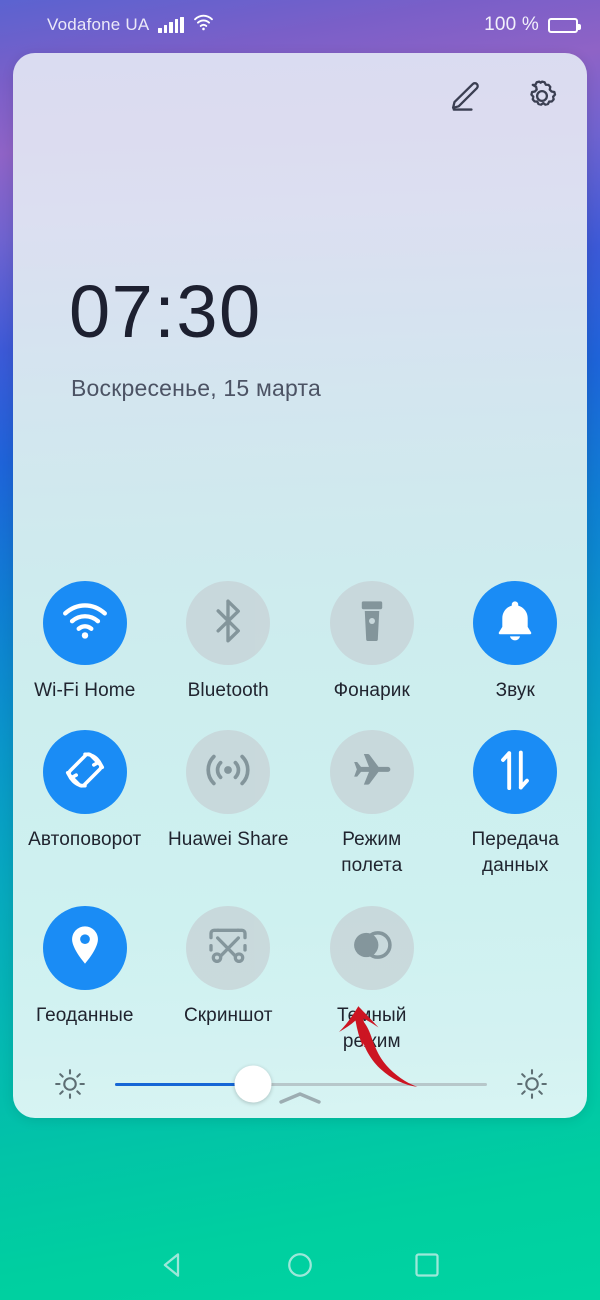  I want to click on toggle-location: Геоданные, so click(85, 980).